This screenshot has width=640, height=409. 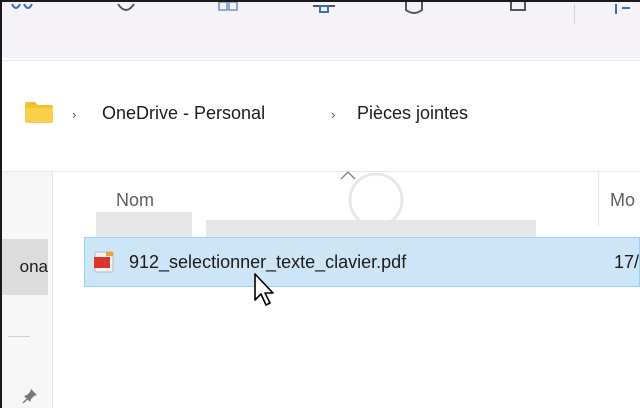 What do you see at coordinates (321, 30) in the screenshot?
I see `command-bar` at bounding box center [321, 30].